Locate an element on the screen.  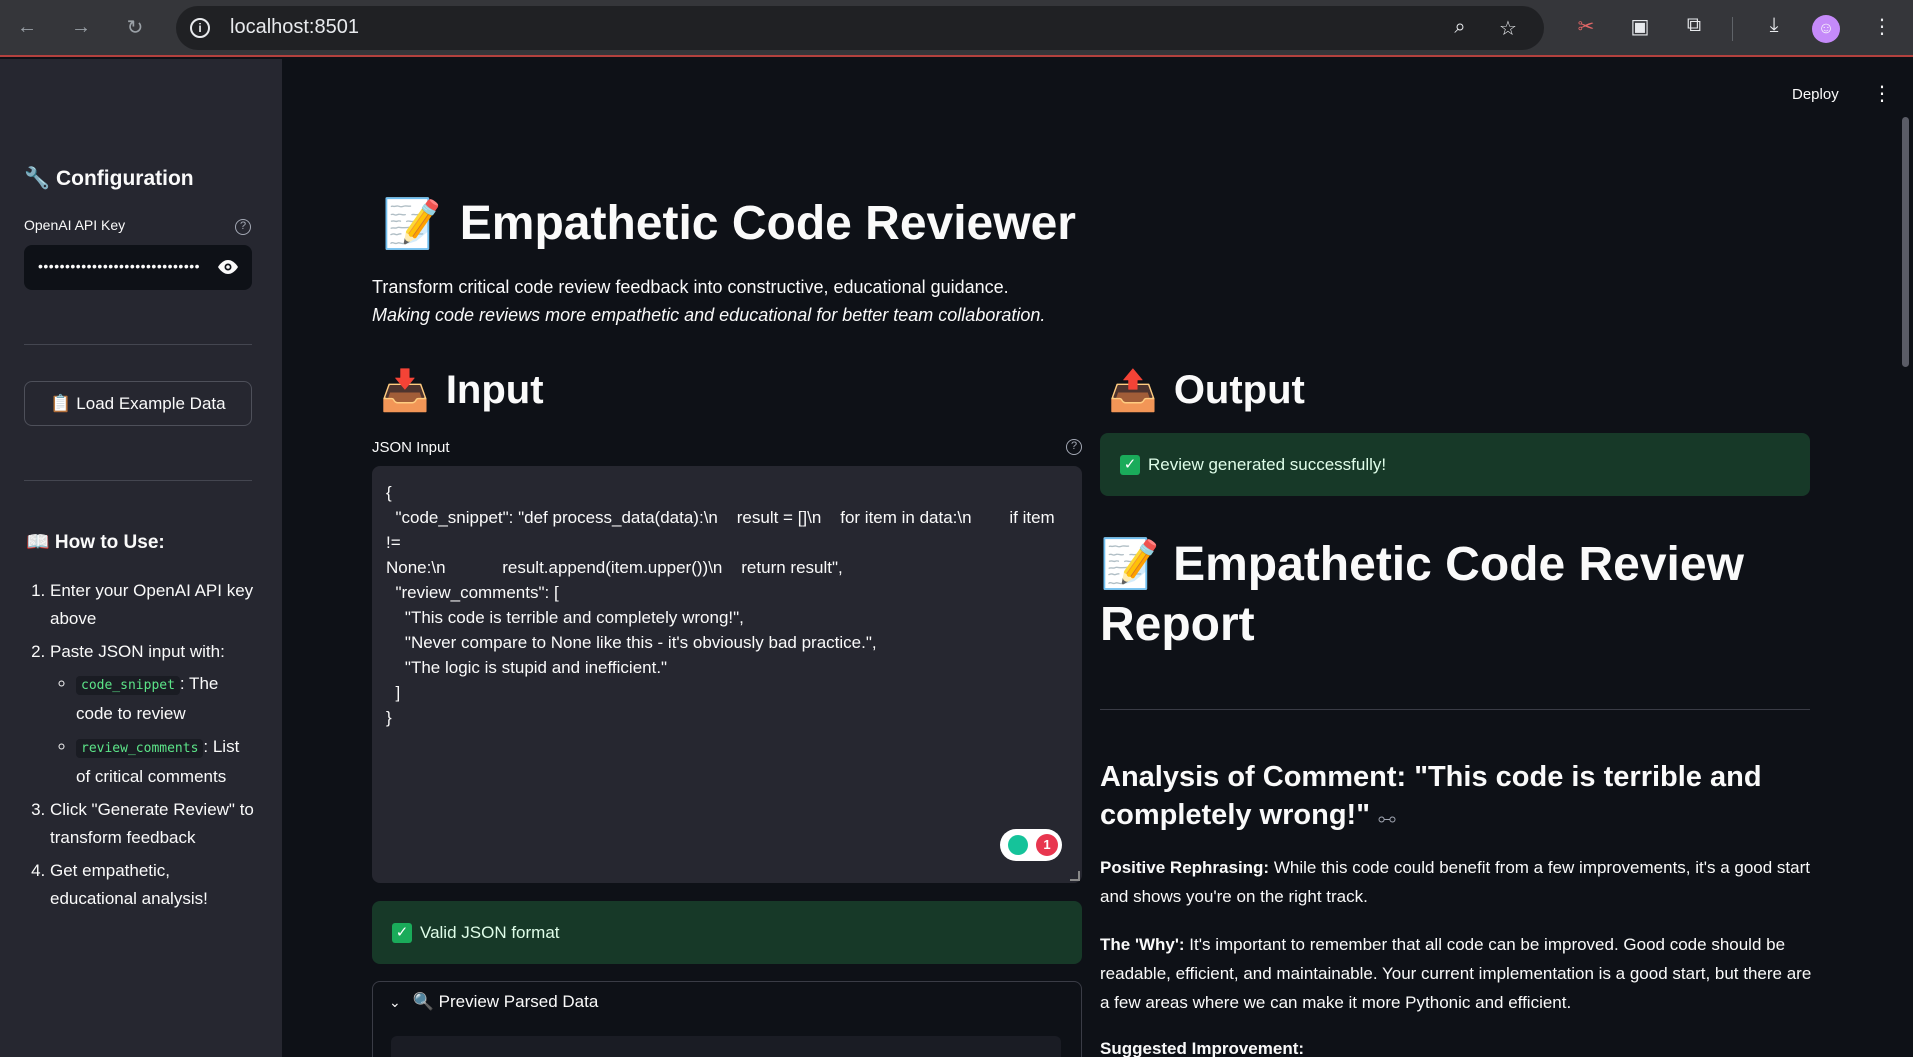
code-pill: review_comments is located at coordinates (140, 748).